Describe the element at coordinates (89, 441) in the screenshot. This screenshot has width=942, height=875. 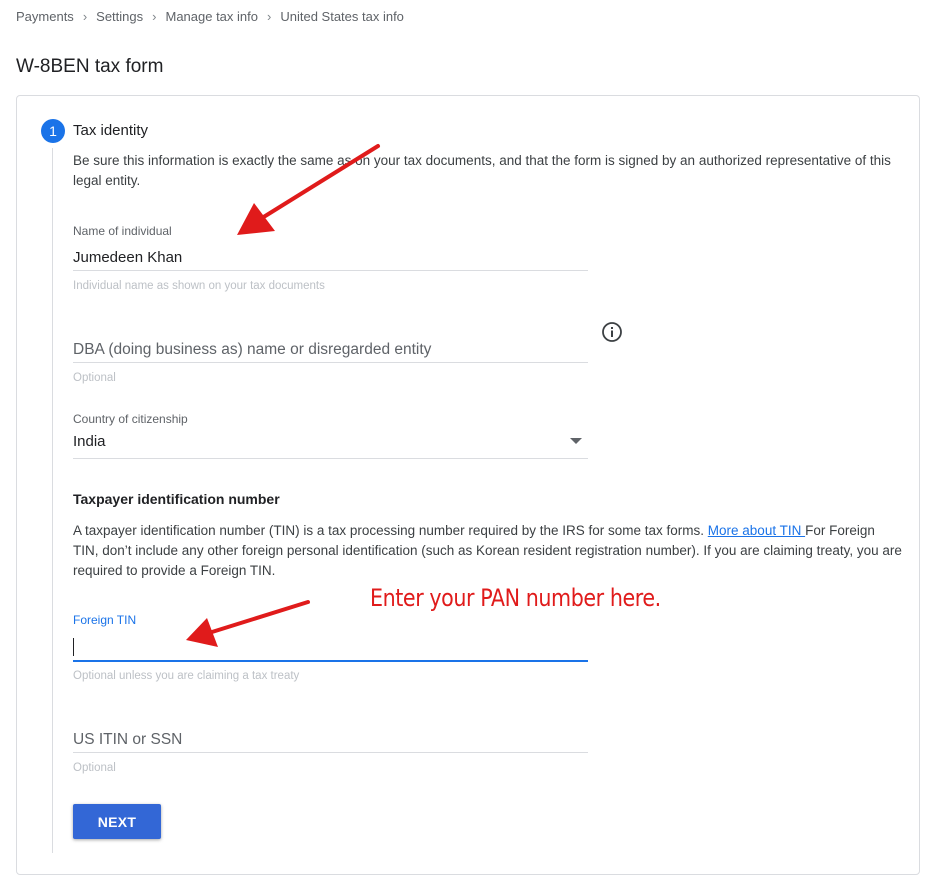
I see `country-select: India` at that location.